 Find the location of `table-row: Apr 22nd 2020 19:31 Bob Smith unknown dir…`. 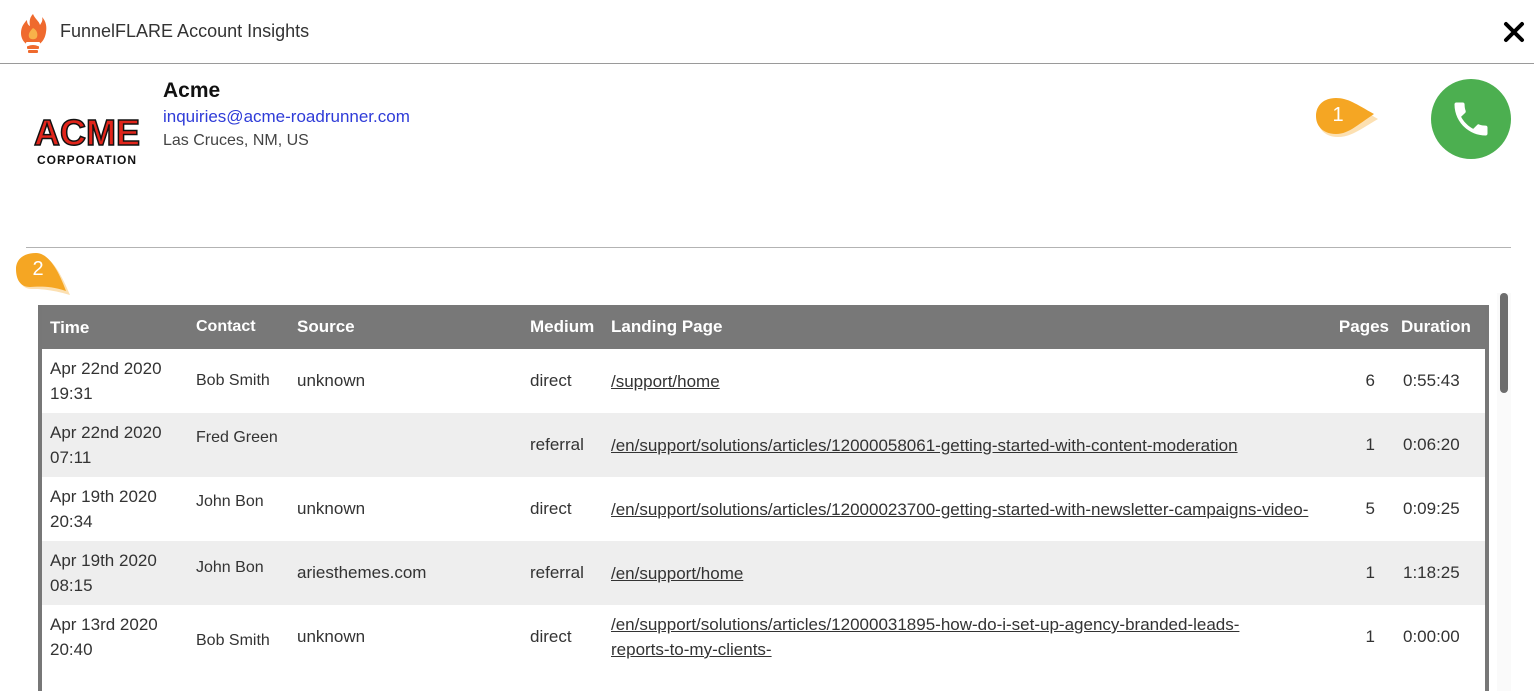

table-row: Apr 22nd 2020 19:31 Bob Smith unknown dir… is located at coordinates (763, 381).